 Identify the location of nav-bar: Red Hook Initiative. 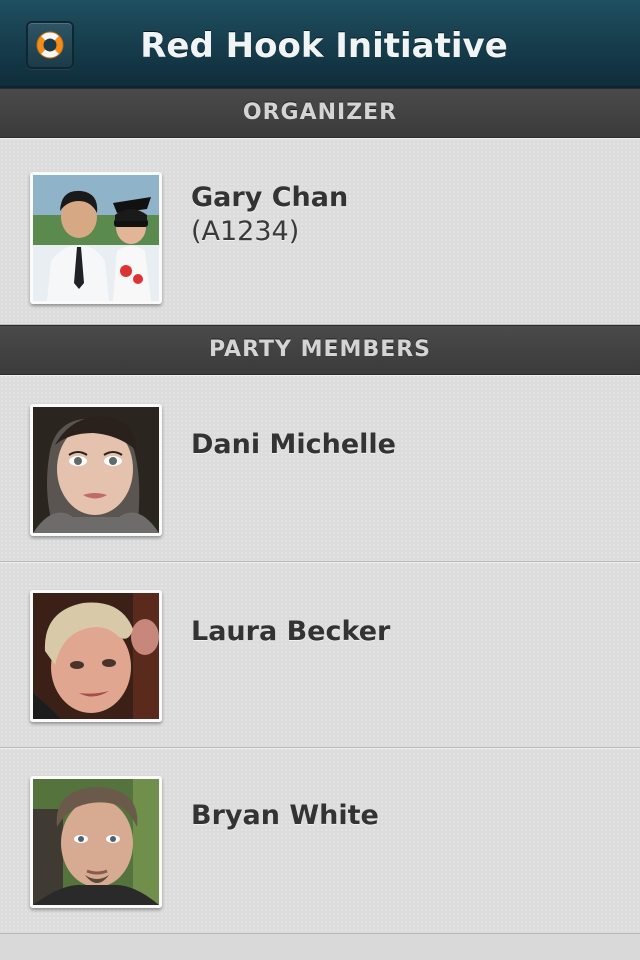
(320, 44).